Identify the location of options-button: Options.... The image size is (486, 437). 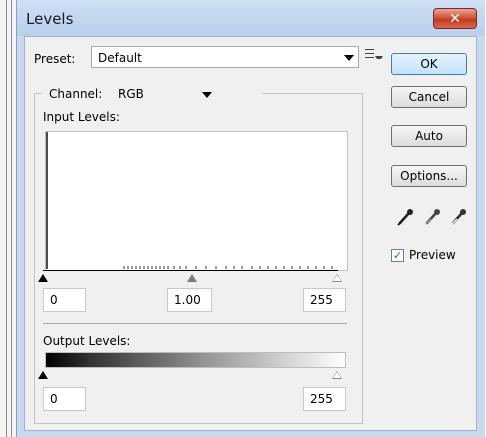
(429, 176).